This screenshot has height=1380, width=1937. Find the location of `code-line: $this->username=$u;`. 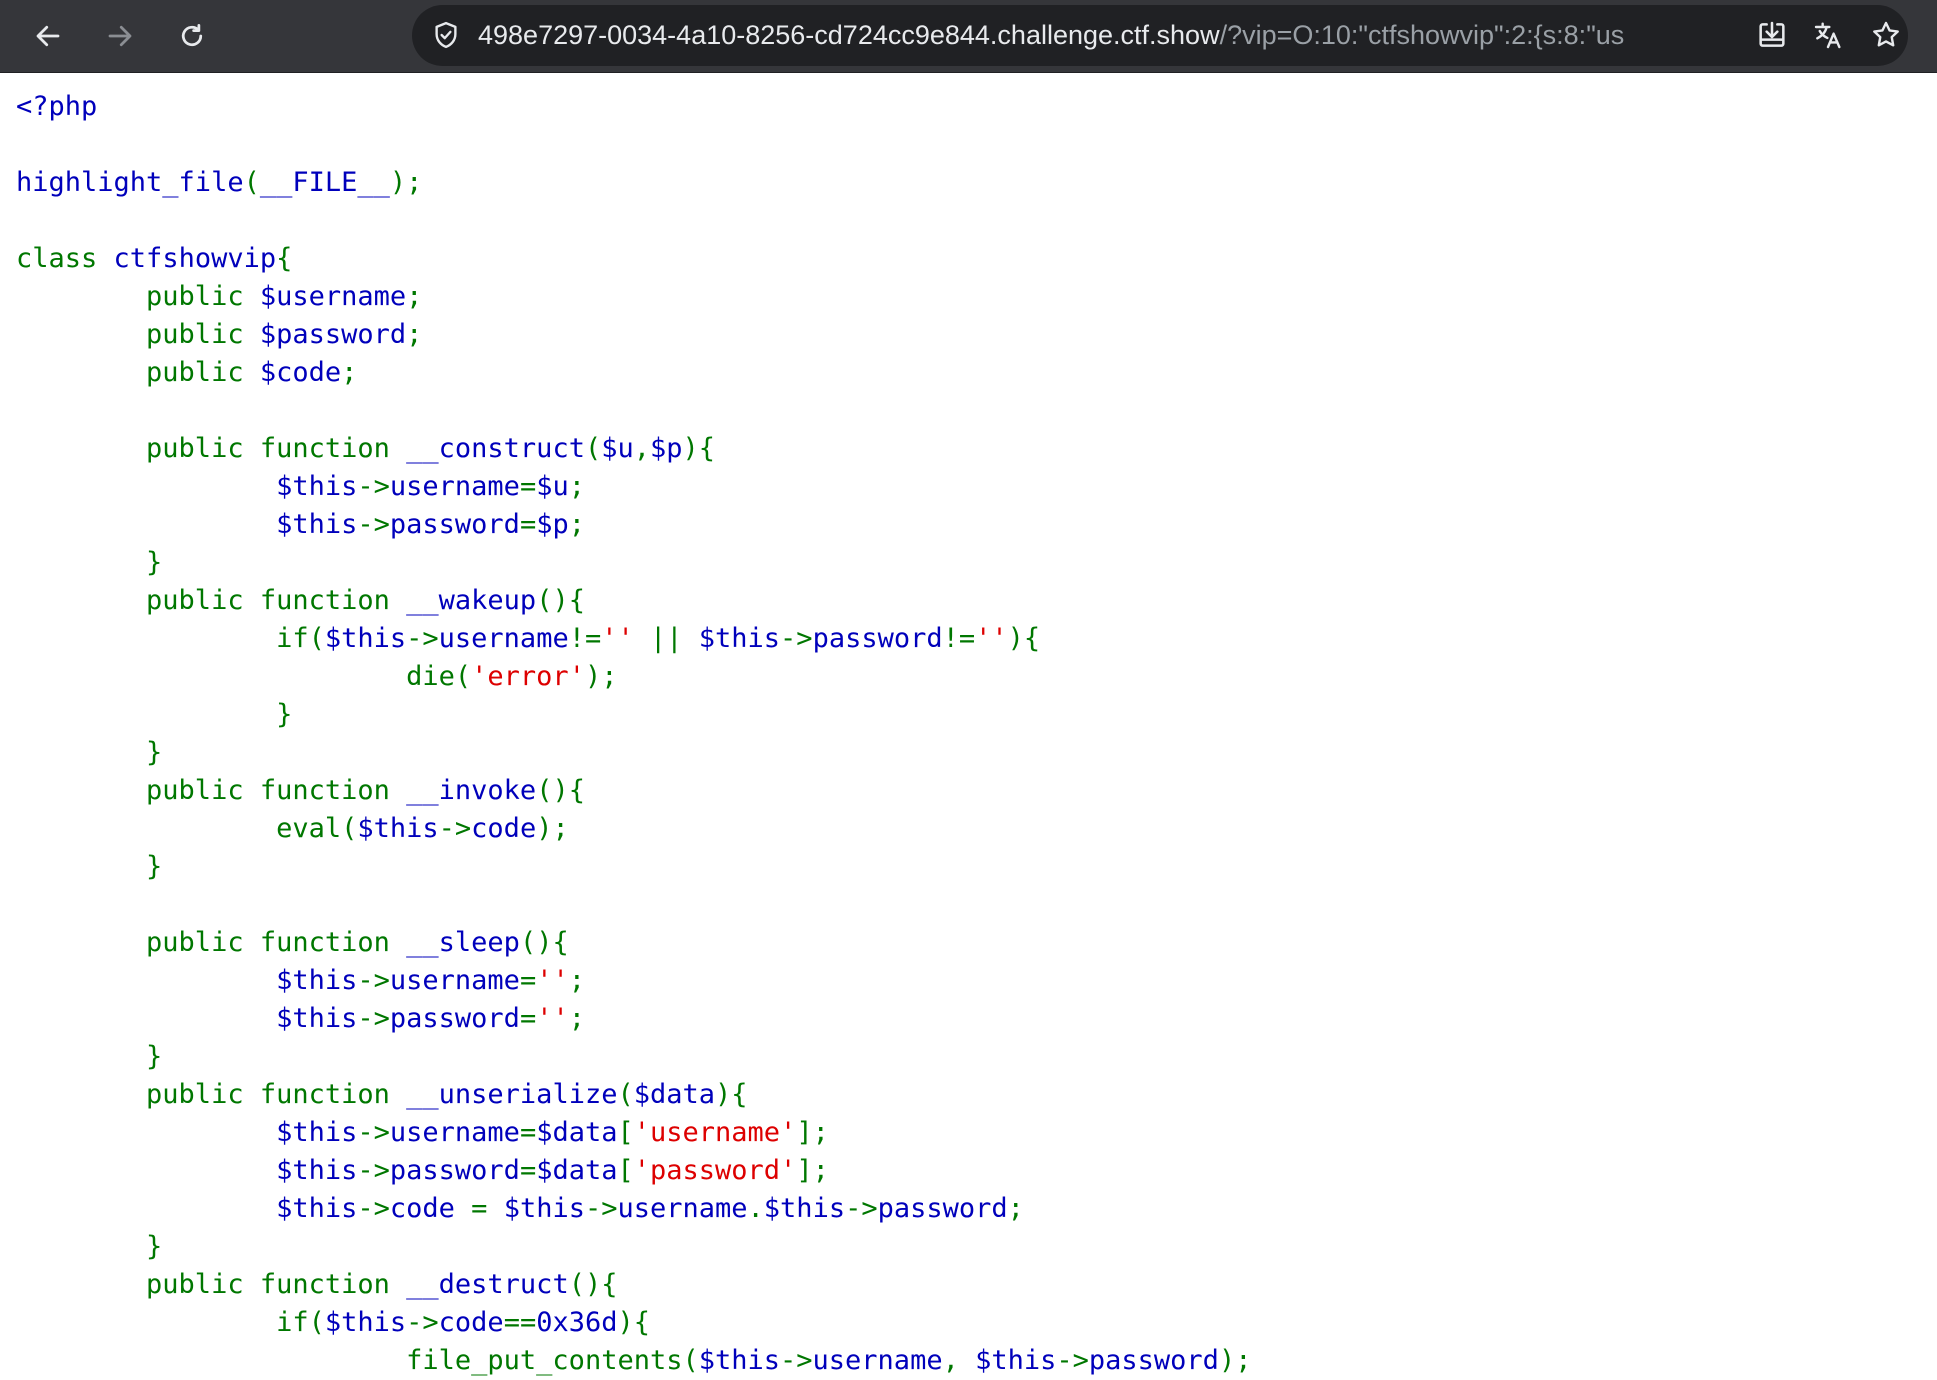

code-line: $this->username=$u; is located at coordinates (976, 487).